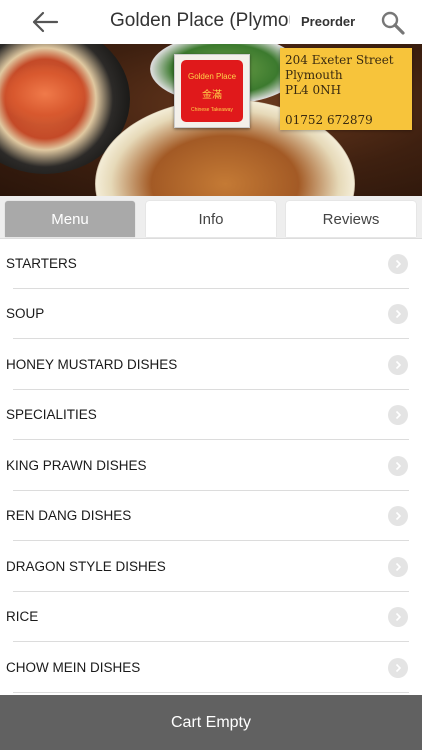  I want to click on address-city: Plymouth, so click(314, 75).